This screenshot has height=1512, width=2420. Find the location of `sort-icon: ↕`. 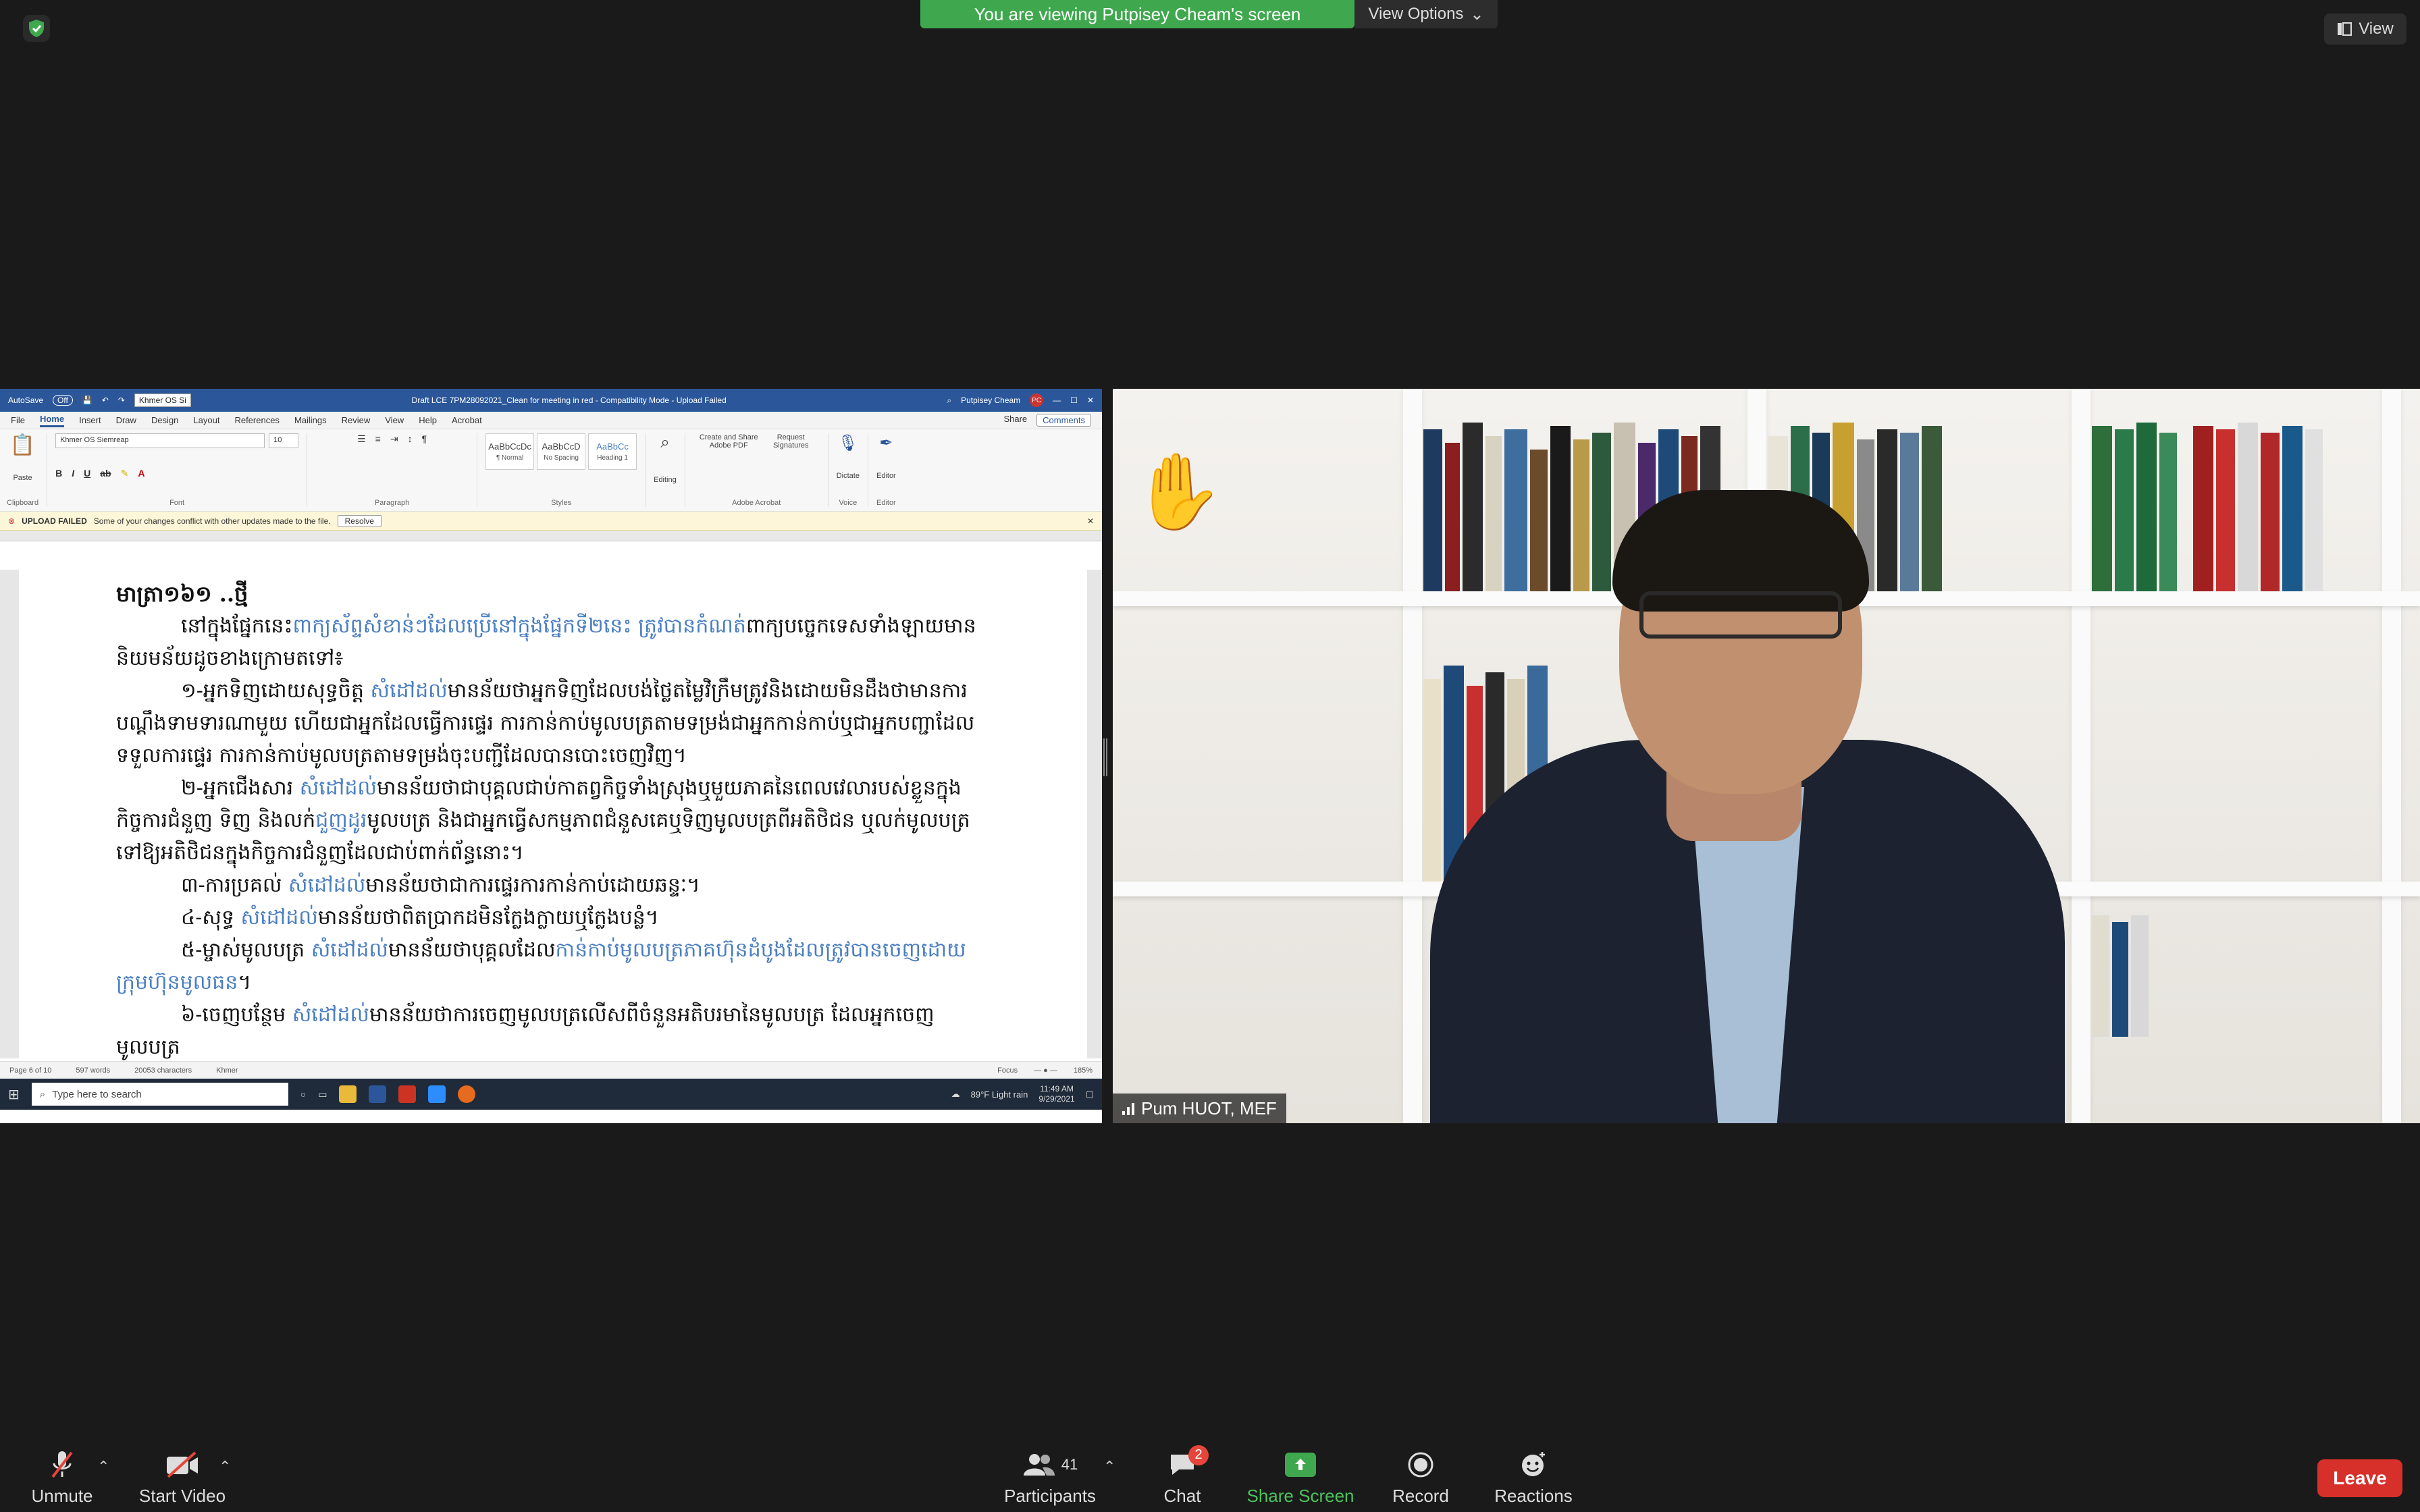

sort-icon: ↕ is located at coordinates (410, 439).